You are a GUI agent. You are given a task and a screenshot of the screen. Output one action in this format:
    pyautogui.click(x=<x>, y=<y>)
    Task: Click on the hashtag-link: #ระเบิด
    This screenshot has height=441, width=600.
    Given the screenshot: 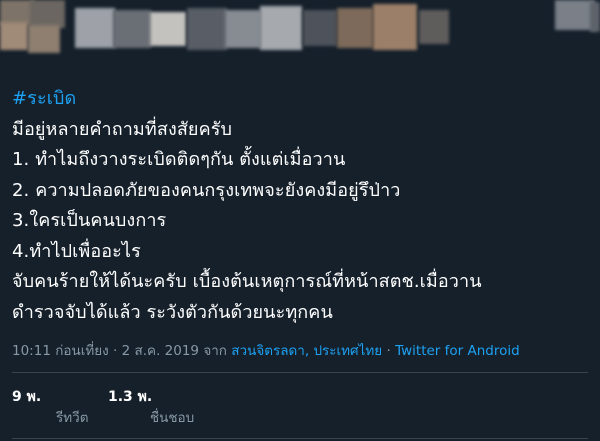 What is the action you would take?
    pyautogui.click(x=44, y=98)
    